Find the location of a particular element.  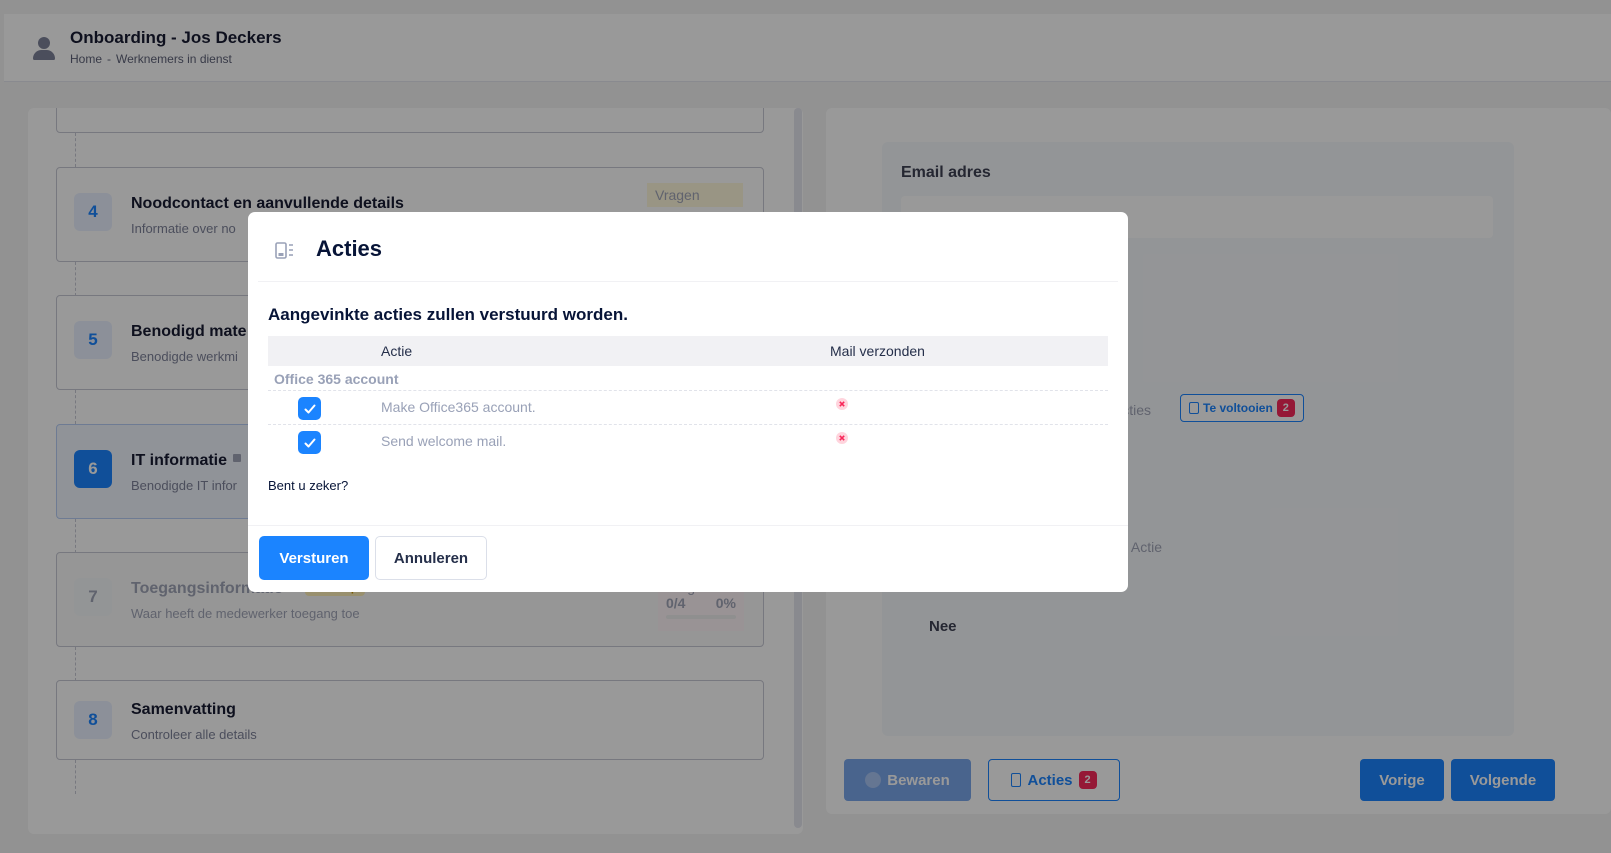

column-mail-verzonden: Mail verzonden is located at coordinates (877, 351).